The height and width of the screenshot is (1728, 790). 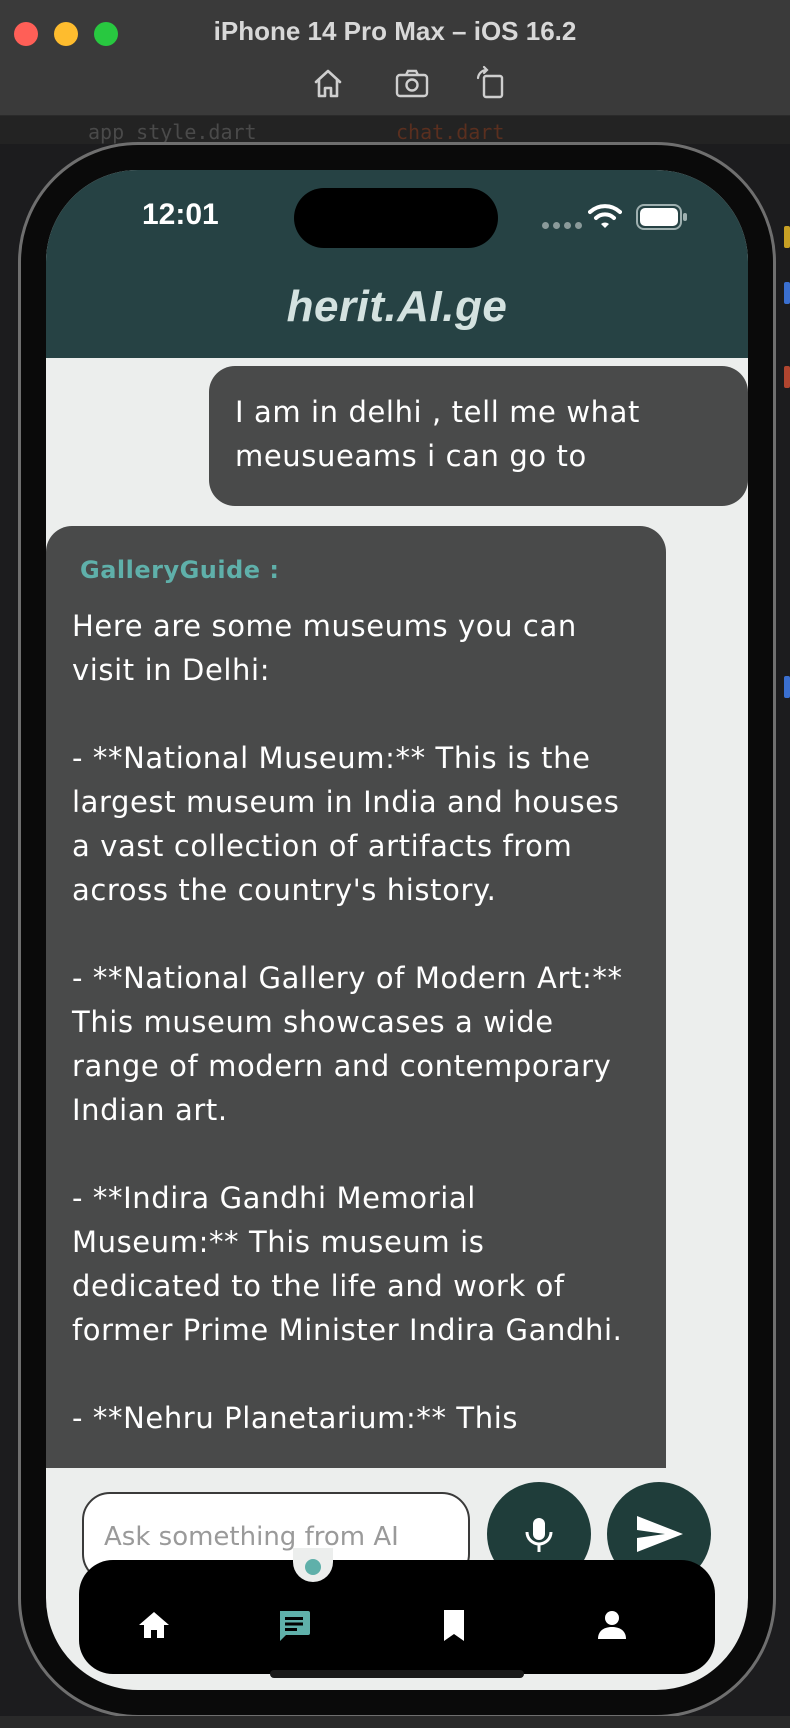 What do you see at coordinates (397, 264) in the screenshot?
I see `app-header: 12:01 herit.AI.ge` at bounding box center [397, 264].